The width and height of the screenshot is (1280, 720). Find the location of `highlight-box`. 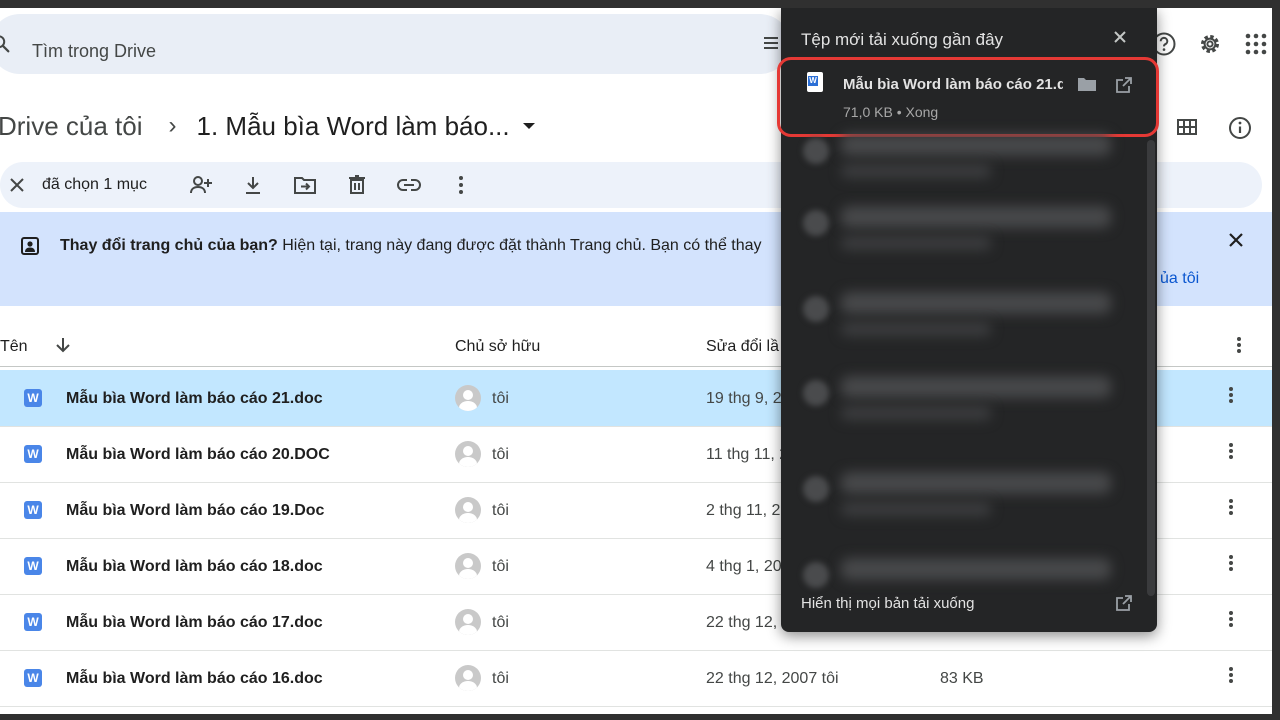

highlight-box is located at coordinates (968, 97).